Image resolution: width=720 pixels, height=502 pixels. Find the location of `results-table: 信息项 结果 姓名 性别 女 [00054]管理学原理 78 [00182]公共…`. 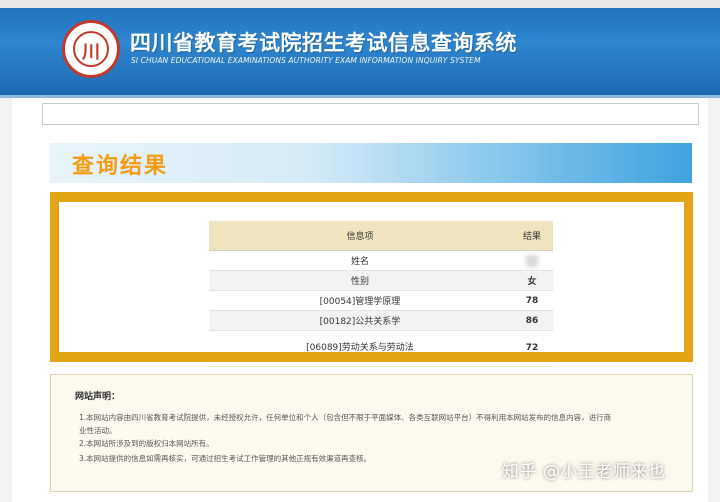

results-table: 信息项 结果 姓名 性别 女 [00054]管理学原理 78 [00182]公共… is located at coordinates (381, 294).